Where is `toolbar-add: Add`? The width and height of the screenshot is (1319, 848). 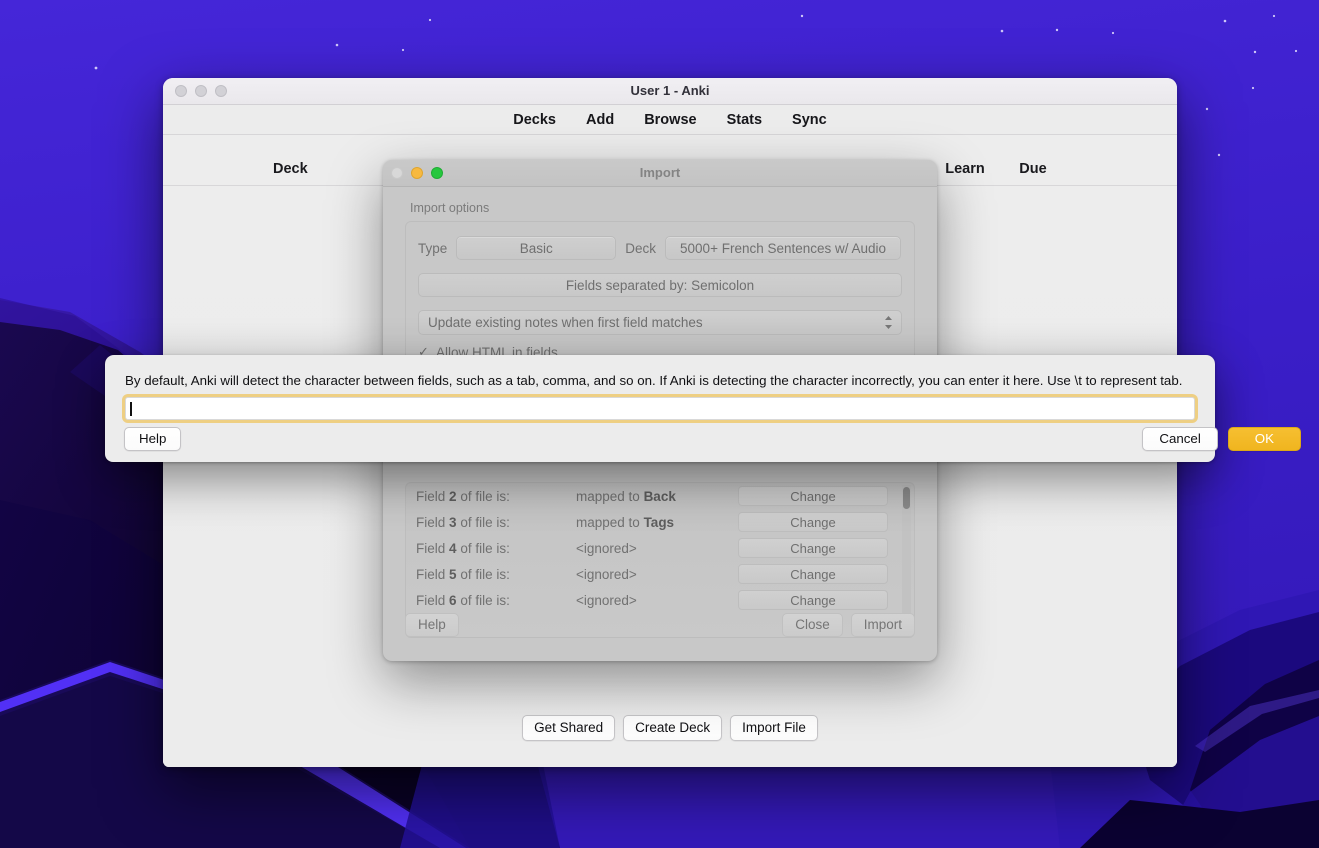
toolbar-add: Add is located at coordinates (600, 120).